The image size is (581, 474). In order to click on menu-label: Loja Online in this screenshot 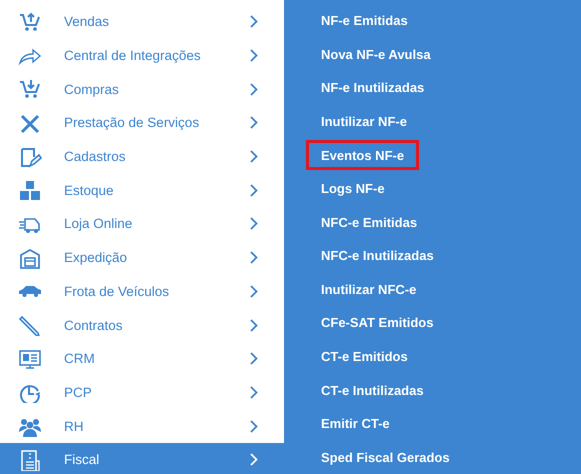, I will do `click(99, 224)`.